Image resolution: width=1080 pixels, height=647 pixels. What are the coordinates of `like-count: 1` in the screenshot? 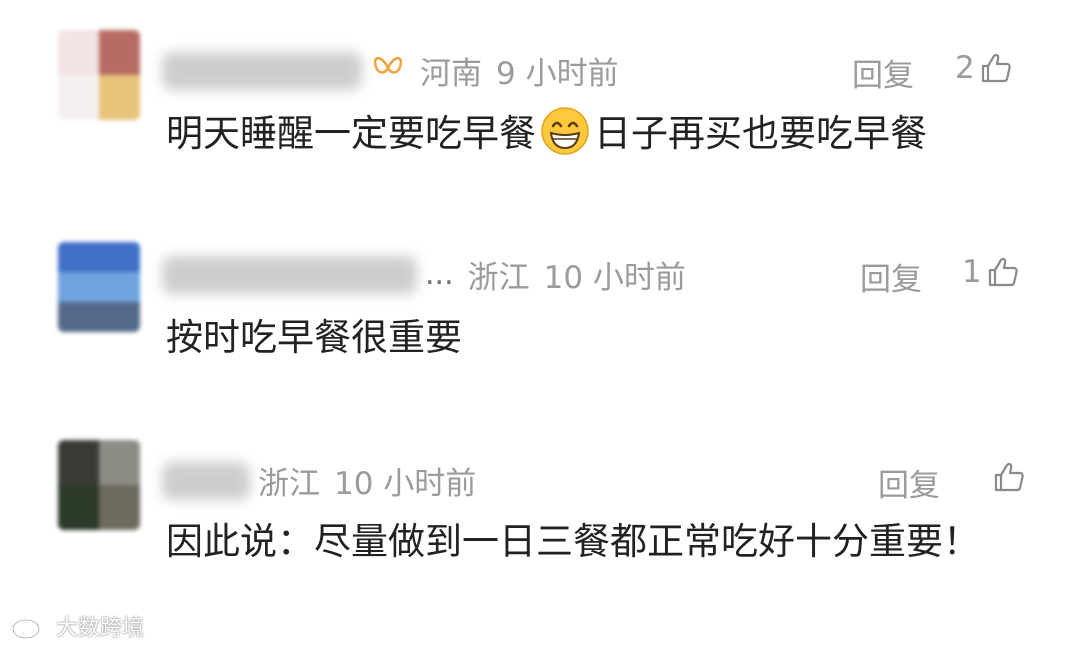 It's located at (972, 272).